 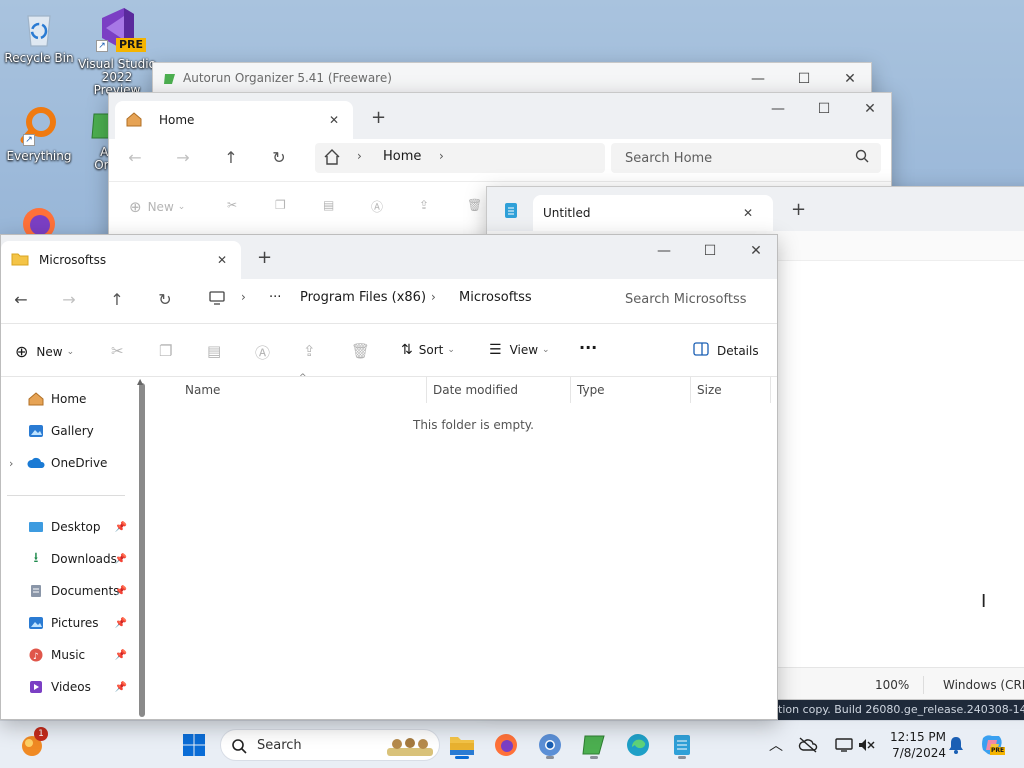 What do you see at coordinates (892, 685) in the screenshot?
I see `zoom-level: 100%` at bounding box center [892, 685].